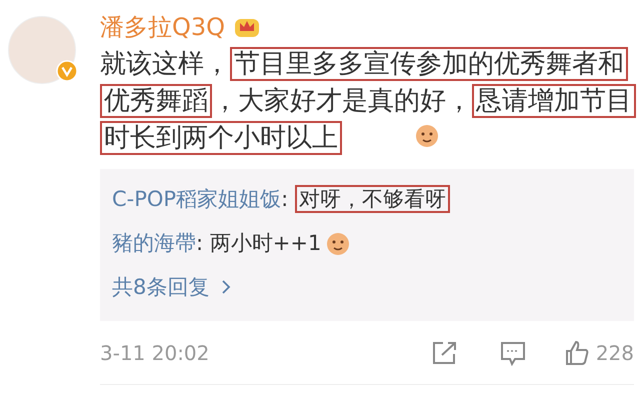 Image resolution: width=640 pixels, height=408 pixels. What do you see at coordinates (197, 199) in the screenshot?
I see `reply-author: C-POP稻家姐姐饭` at bounding box center [197, 199].